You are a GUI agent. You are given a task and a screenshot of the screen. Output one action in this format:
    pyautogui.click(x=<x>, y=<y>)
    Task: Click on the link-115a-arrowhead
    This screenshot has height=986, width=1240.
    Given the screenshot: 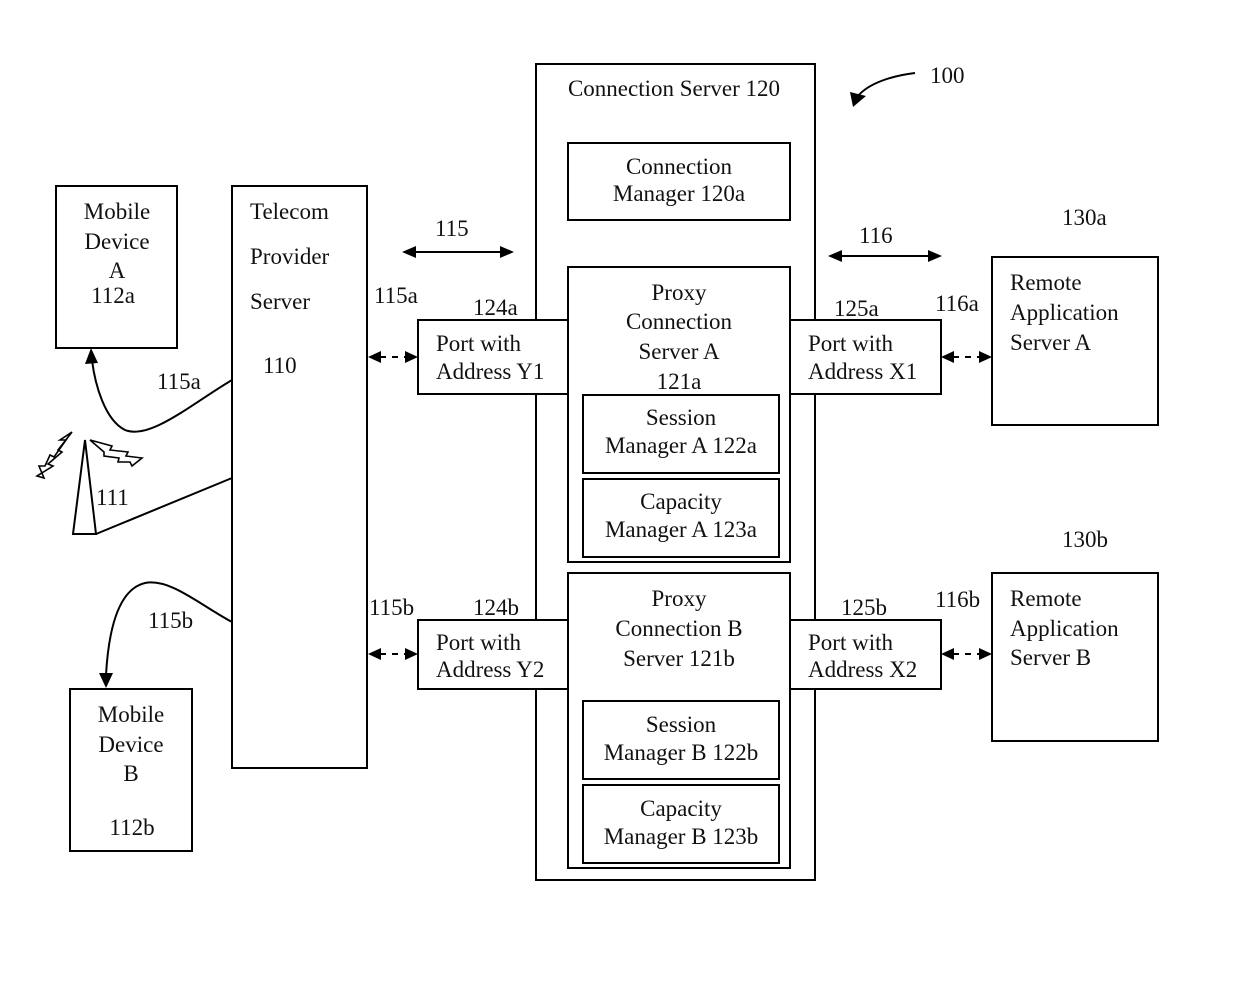 What is the action you would take?
    pyautogui.click(x=91, y=356)
    